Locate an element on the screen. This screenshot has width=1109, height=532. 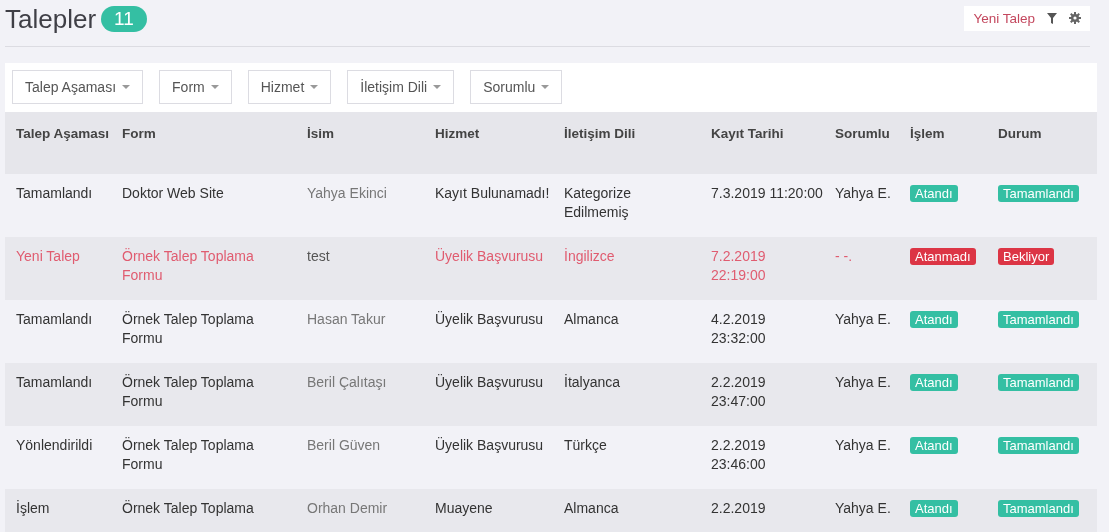
name-cell-text: test is located at coordinates (319, 256).